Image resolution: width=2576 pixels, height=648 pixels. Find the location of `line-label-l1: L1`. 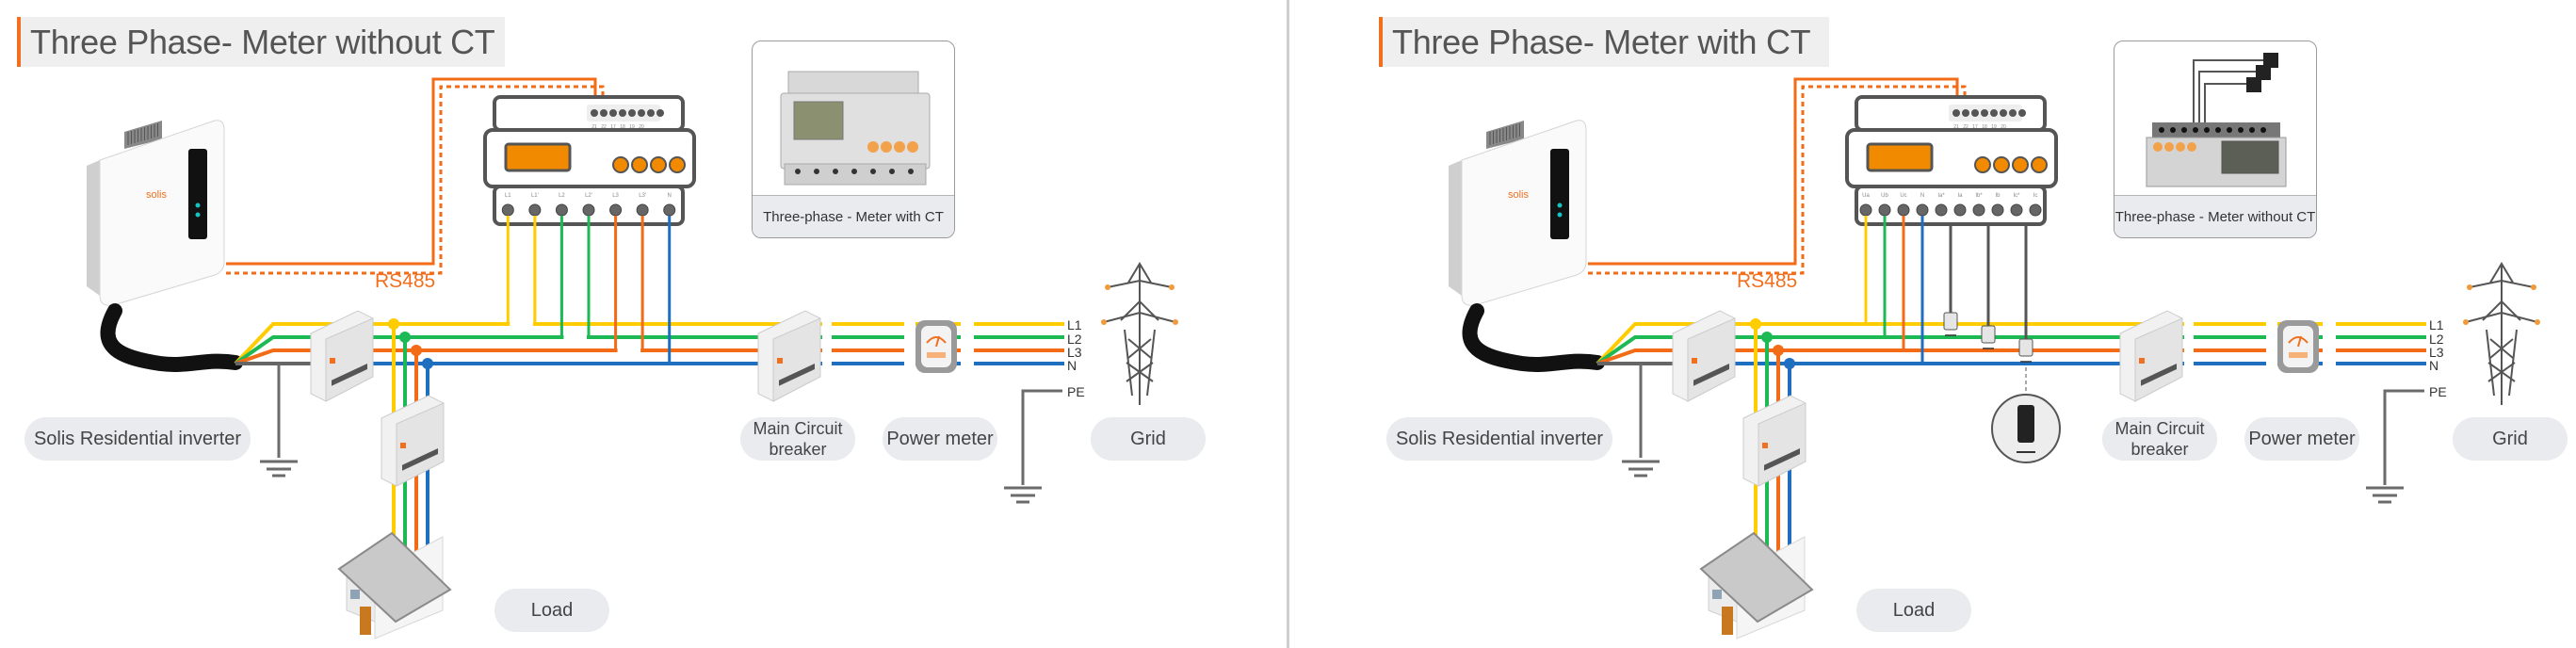

line-label-l1: L1 is located at coordinates (1074, 324).